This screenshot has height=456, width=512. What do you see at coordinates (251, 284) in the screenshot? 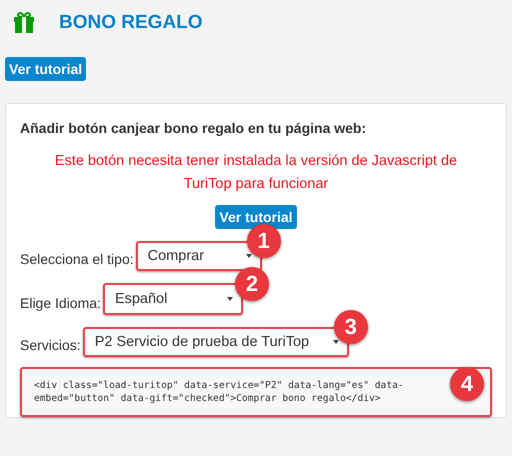
I see `number-badge: 2` at bounding box center [251, 284].